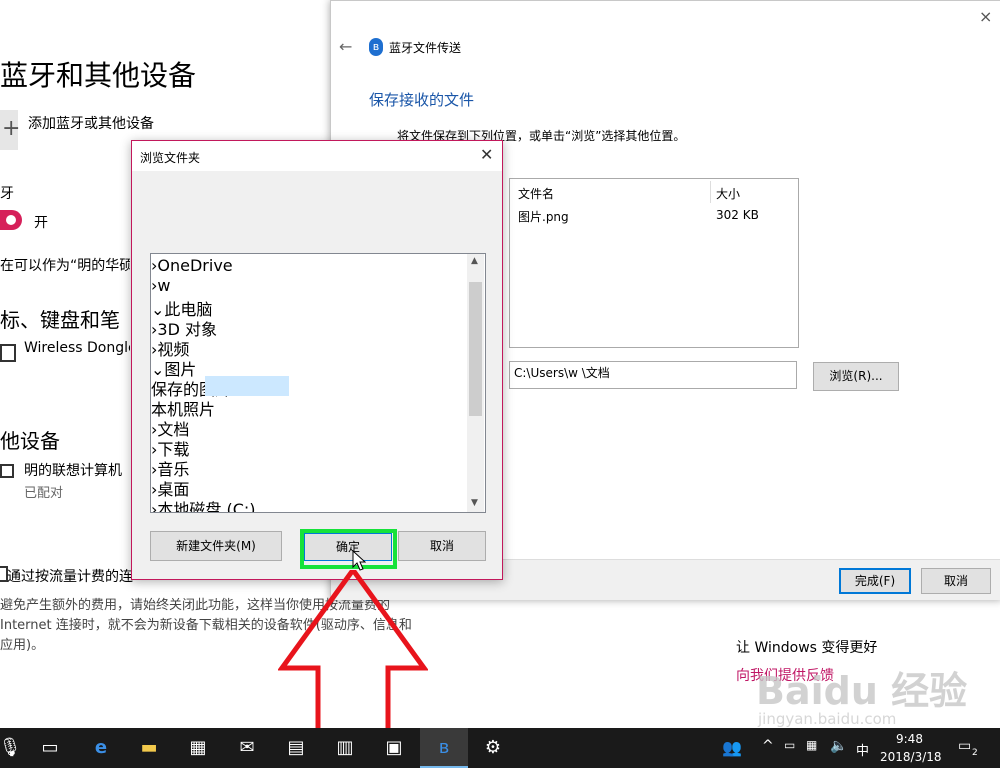 Image resolution: width=1000 pixels, height=768 pixels. I want to click on baidu-watermark: Baidu 经验, so click(862, 691).